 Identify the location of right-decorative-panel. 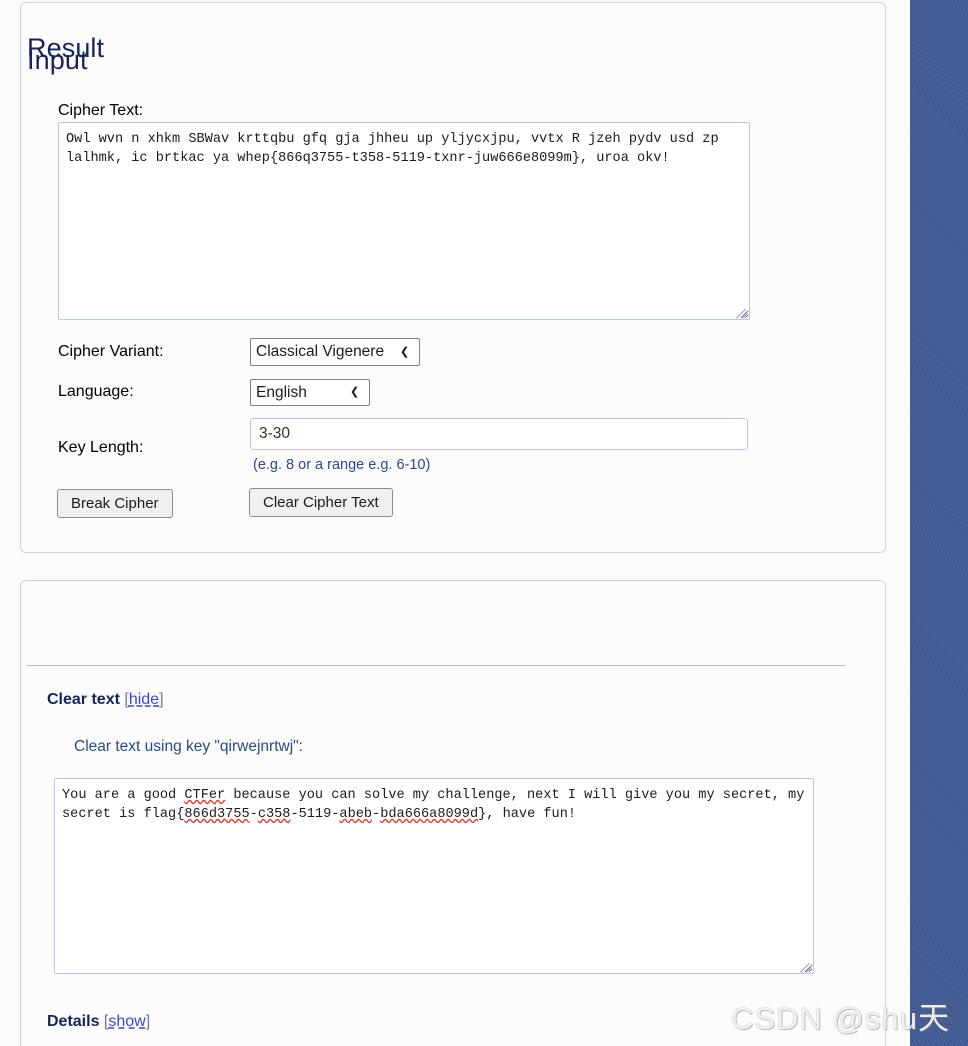
(939, 523).